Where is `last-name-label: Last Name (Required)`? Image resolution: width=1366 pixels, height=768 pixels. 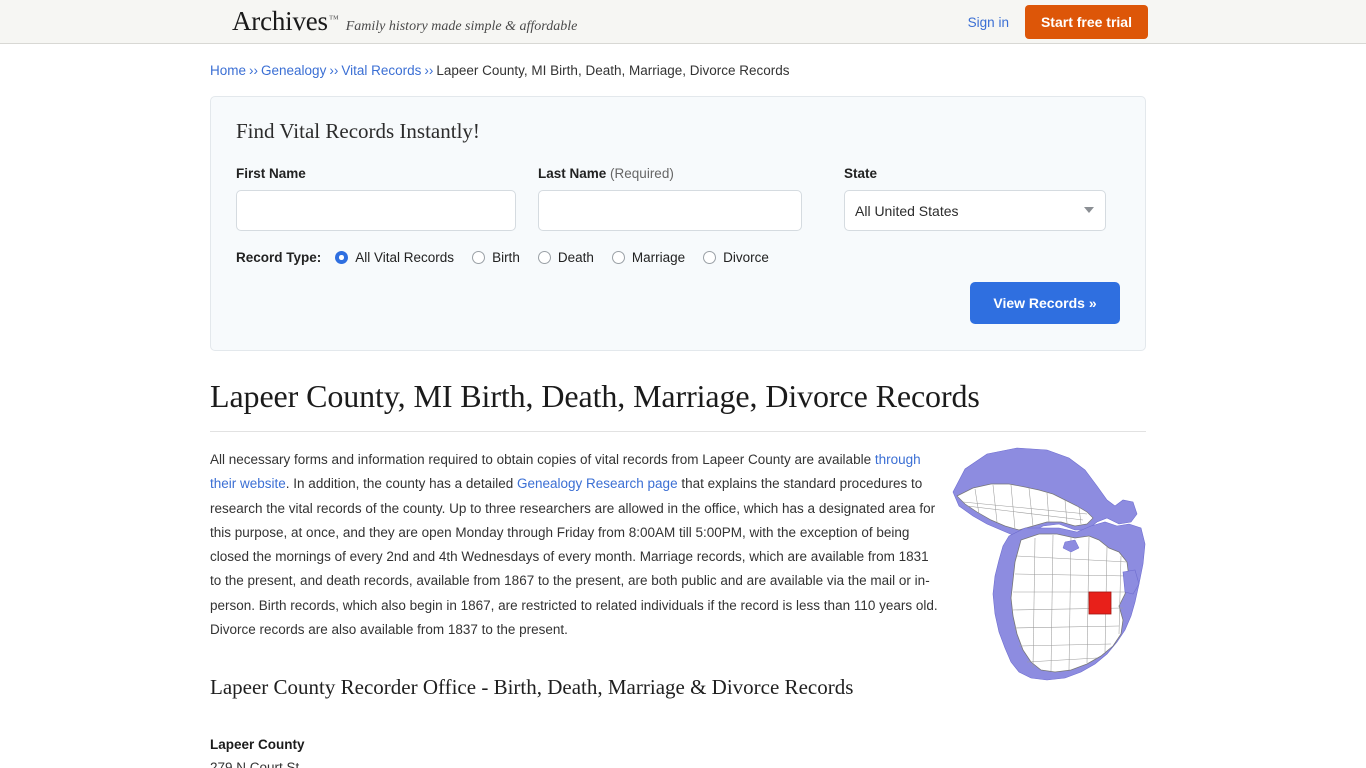 last-name-label: Last Name (Required) is located at coordinates (670, 173).